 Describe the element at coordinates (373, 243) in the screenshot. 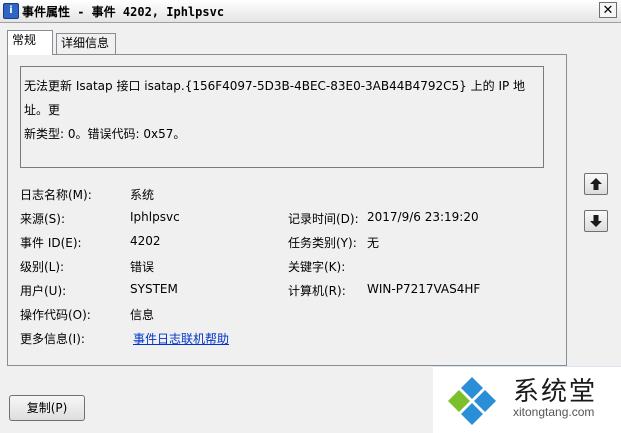

I see `task-category-value: 无` at that location.